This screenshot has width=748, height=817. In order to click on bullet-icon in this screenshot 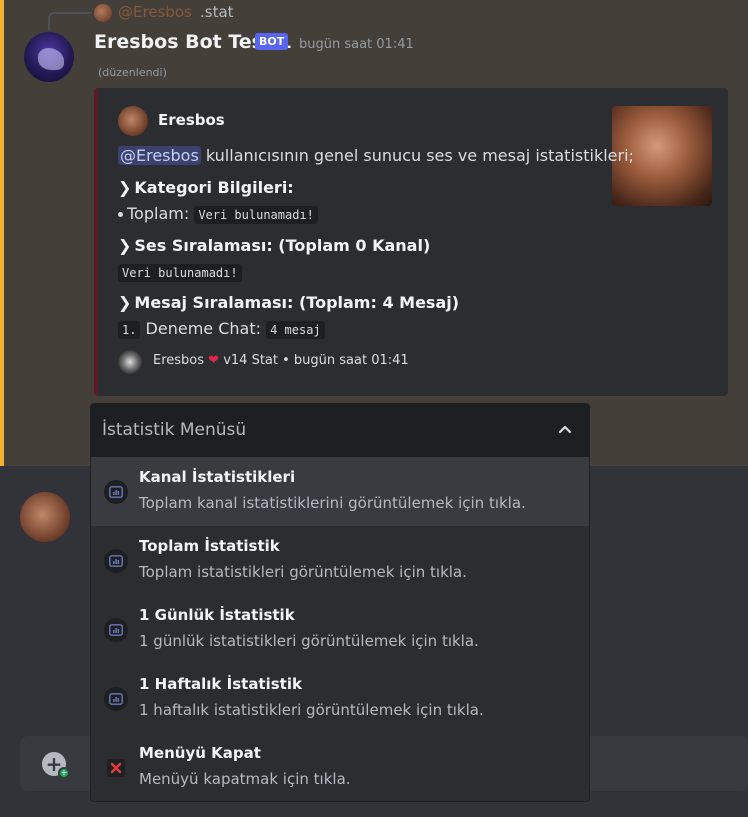, I will do `click(120, 214)`.